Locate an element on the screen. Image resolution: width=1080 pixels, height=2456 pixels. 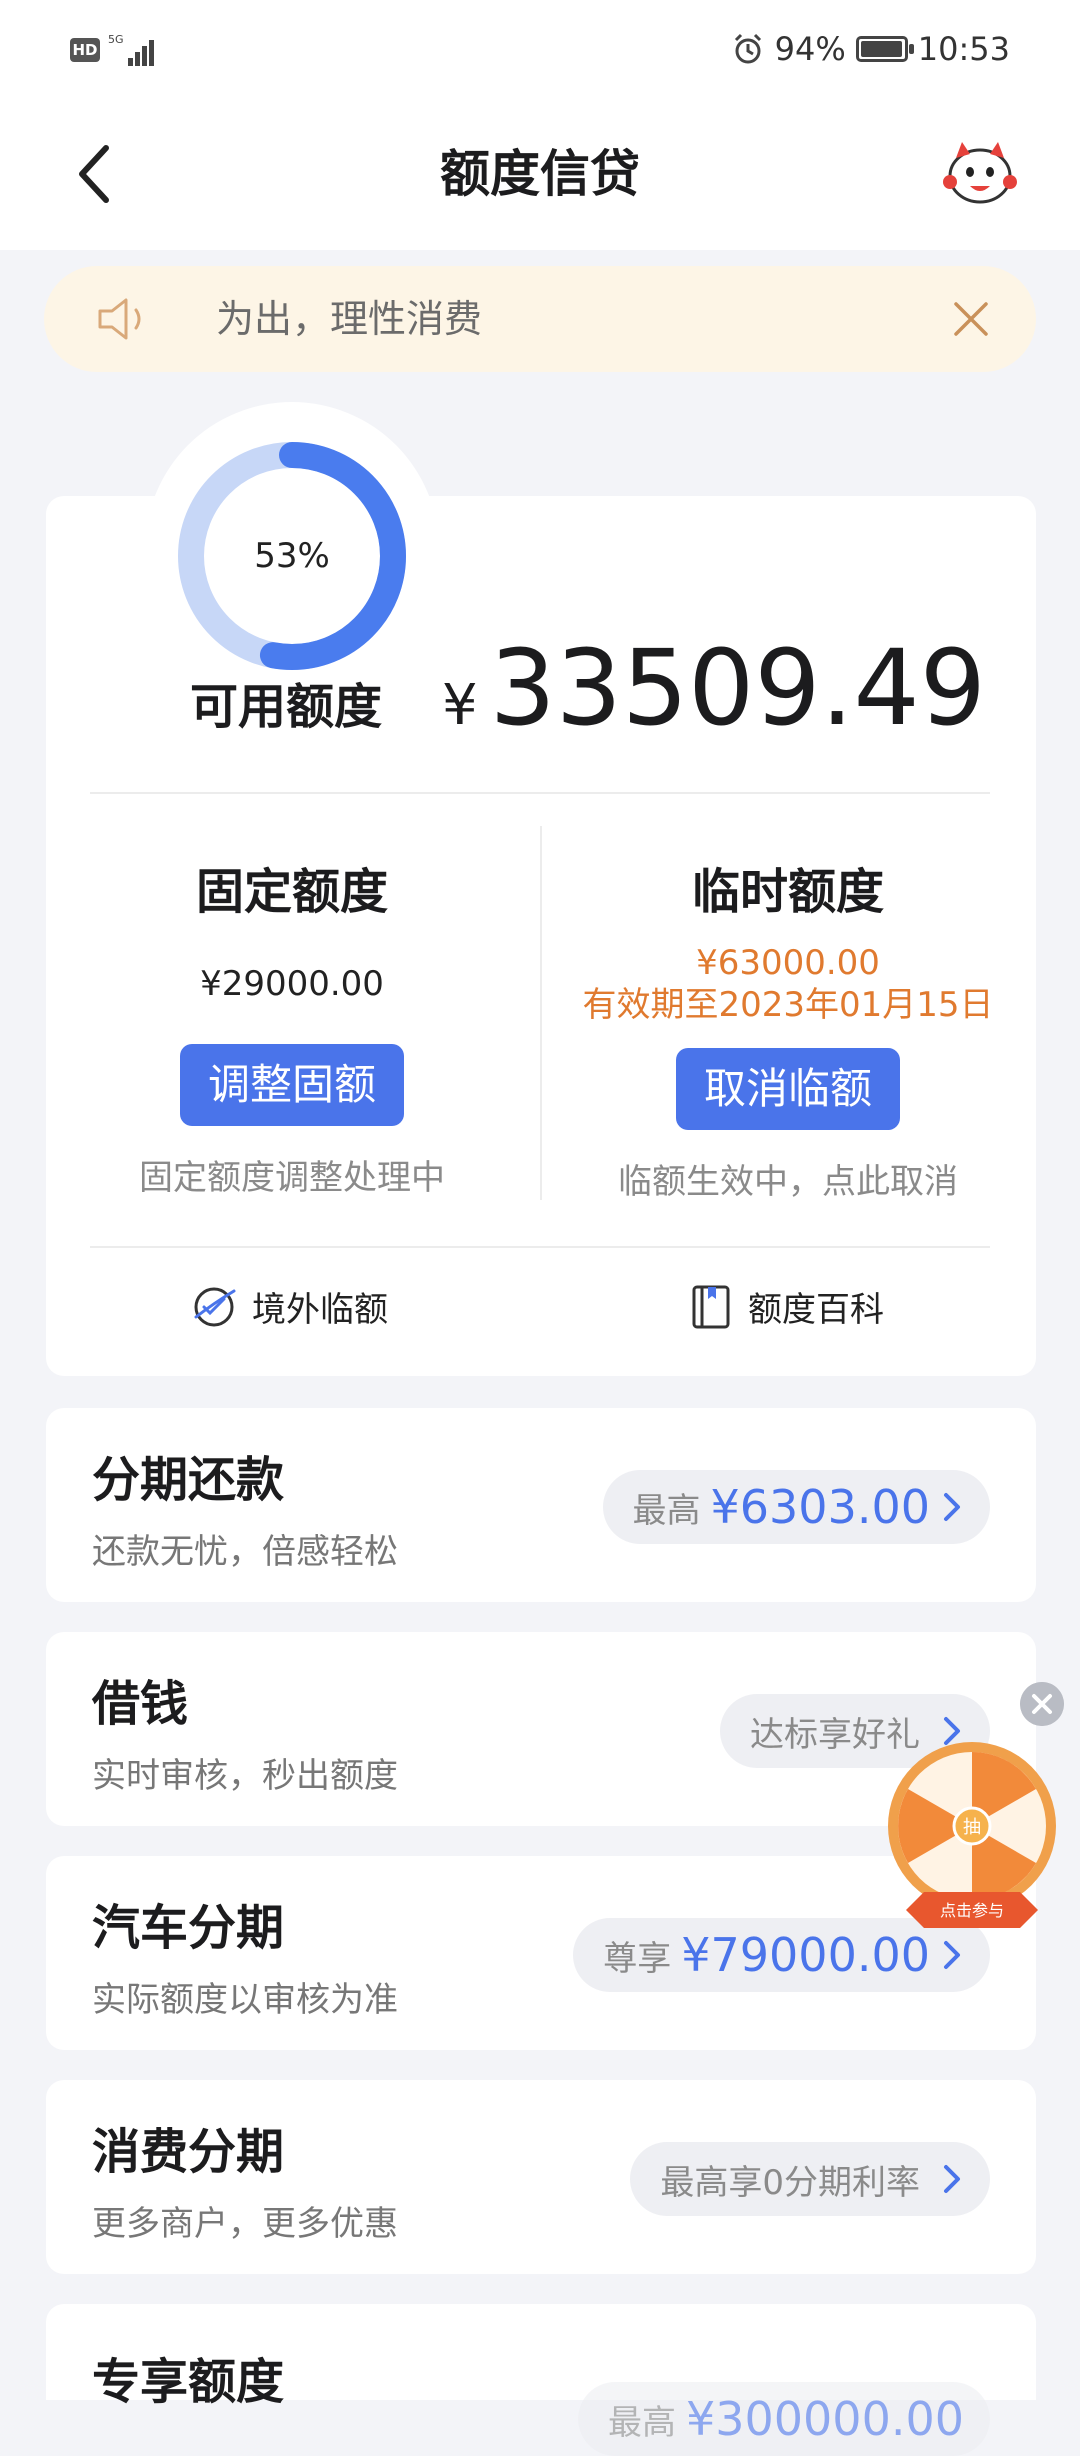
status-right: 94% 10:53 is located at coordinates (870, 49).